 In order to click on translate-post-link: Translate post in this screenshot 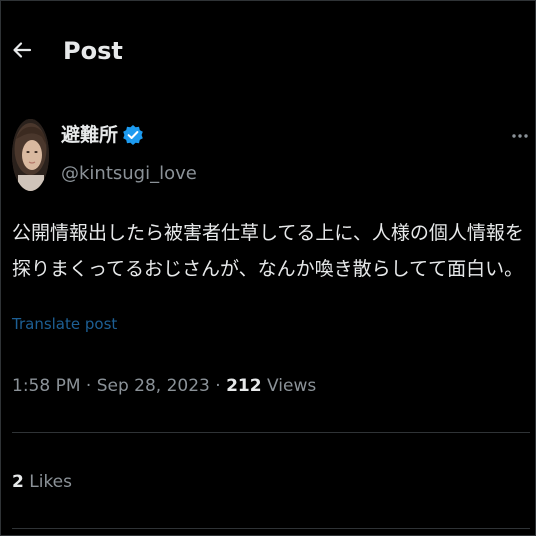, I will do `click(64, 324)`.